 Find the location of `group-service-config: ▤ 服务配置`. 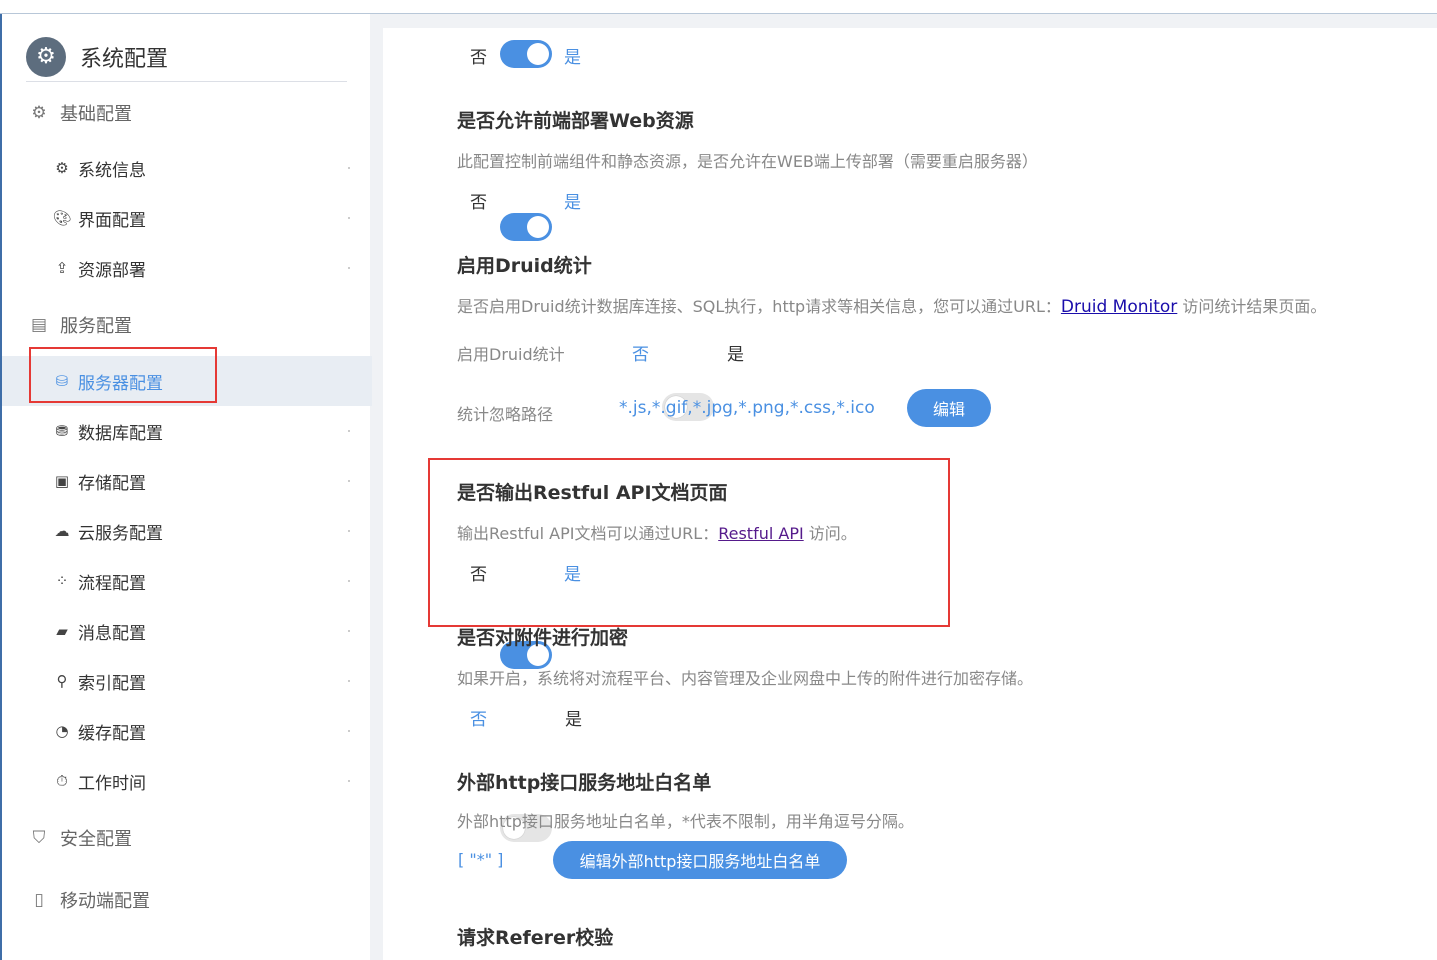

group-service-config: ▤ 服务配置 is located at coordinates (80, 325).